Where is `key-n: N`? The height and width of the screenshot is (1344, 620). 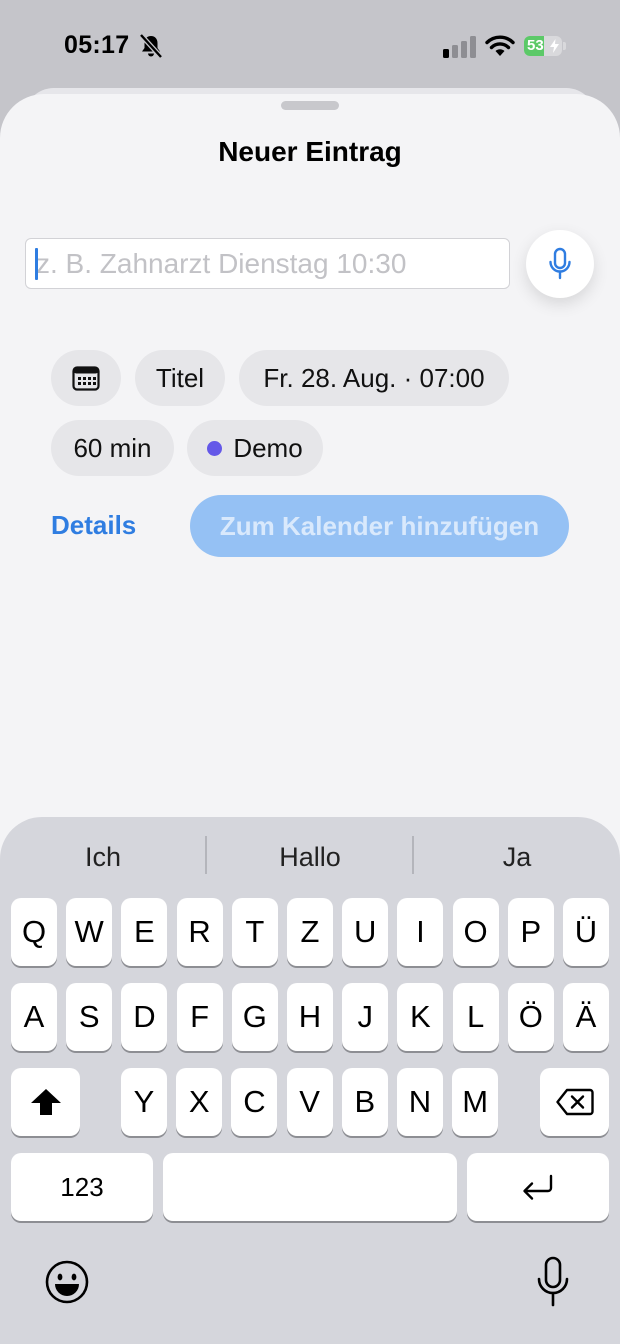 key-n: N is located at coordinates (420, 1102).